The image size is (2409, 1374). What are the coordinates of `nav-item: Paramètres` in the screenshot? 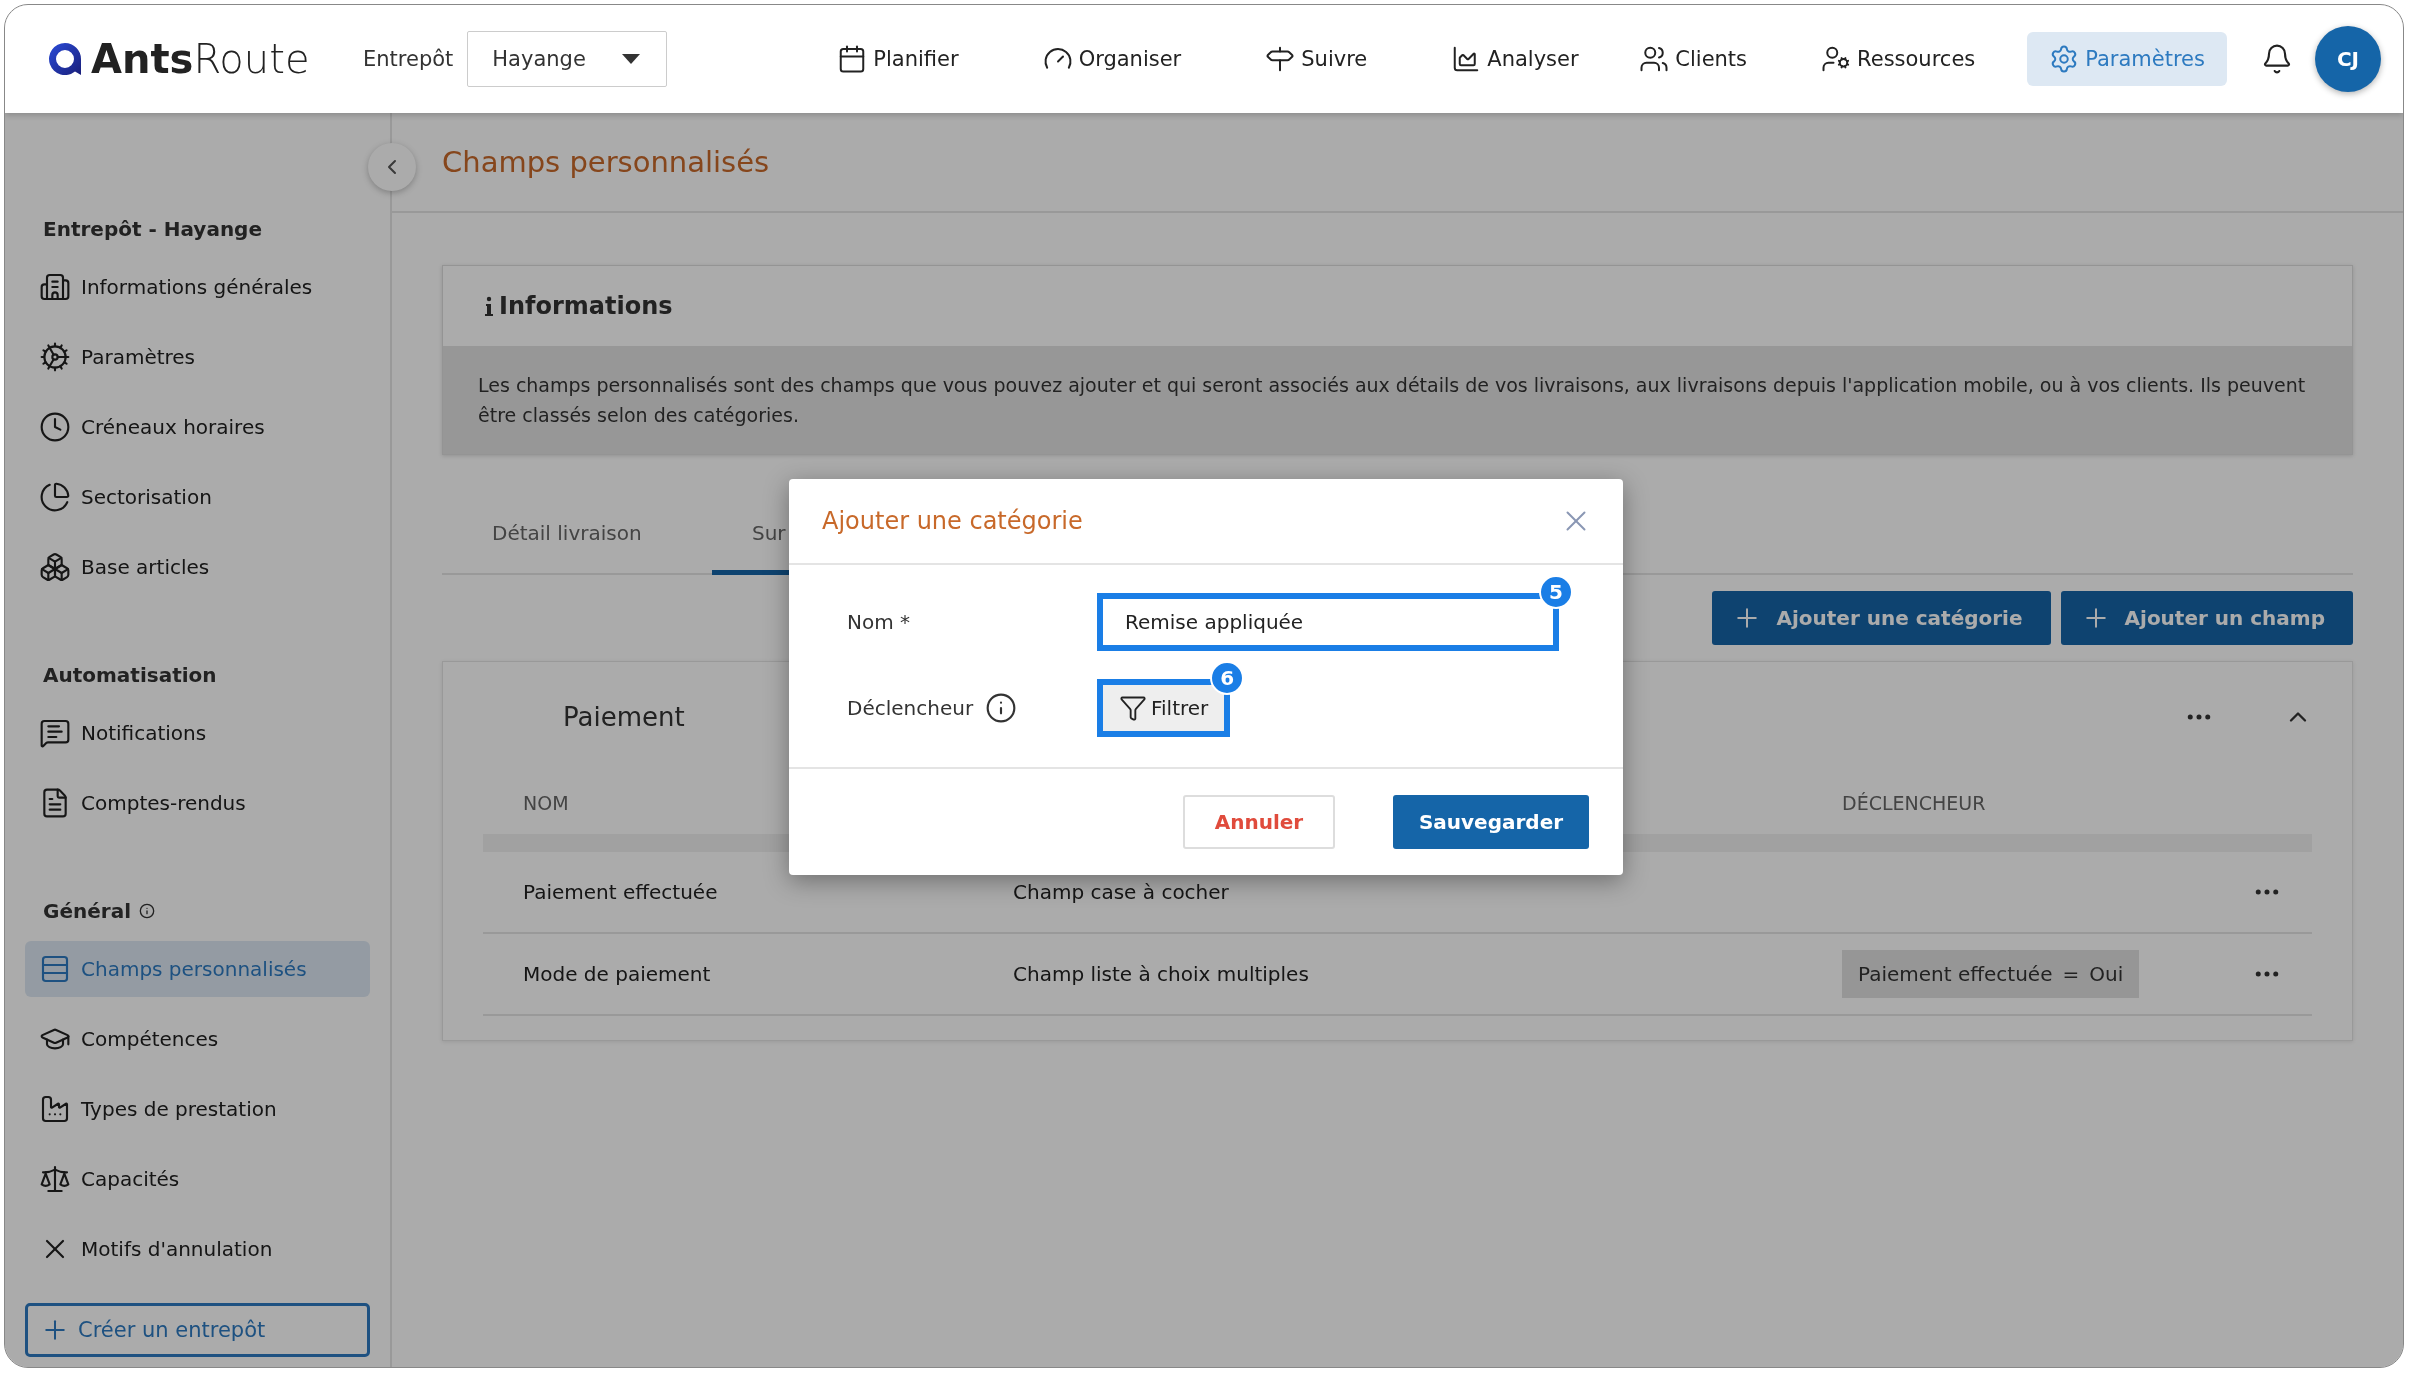 It's located at (2127, 59).